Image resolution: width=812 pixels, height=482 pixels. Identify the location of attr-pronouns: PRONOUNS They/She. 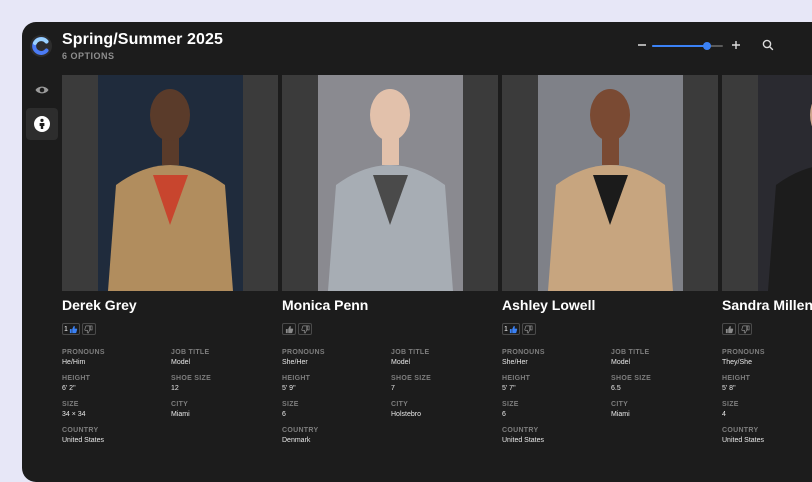
(743, 357).